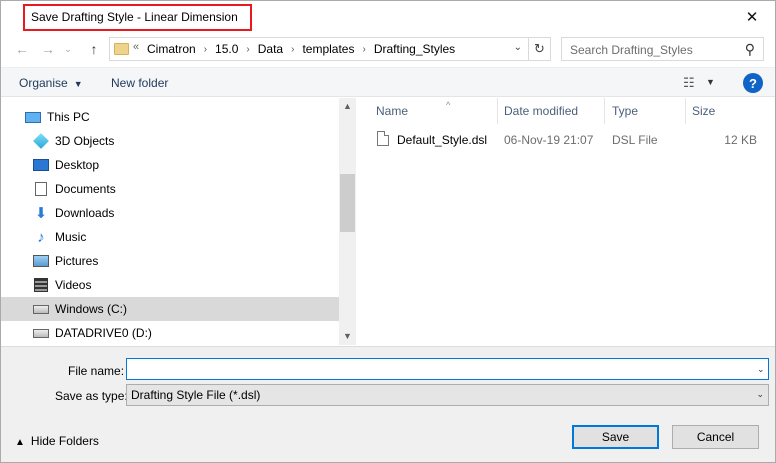 This screenshot has height=463, width=776. I want to click on desktop-icon, so click(41, 165).